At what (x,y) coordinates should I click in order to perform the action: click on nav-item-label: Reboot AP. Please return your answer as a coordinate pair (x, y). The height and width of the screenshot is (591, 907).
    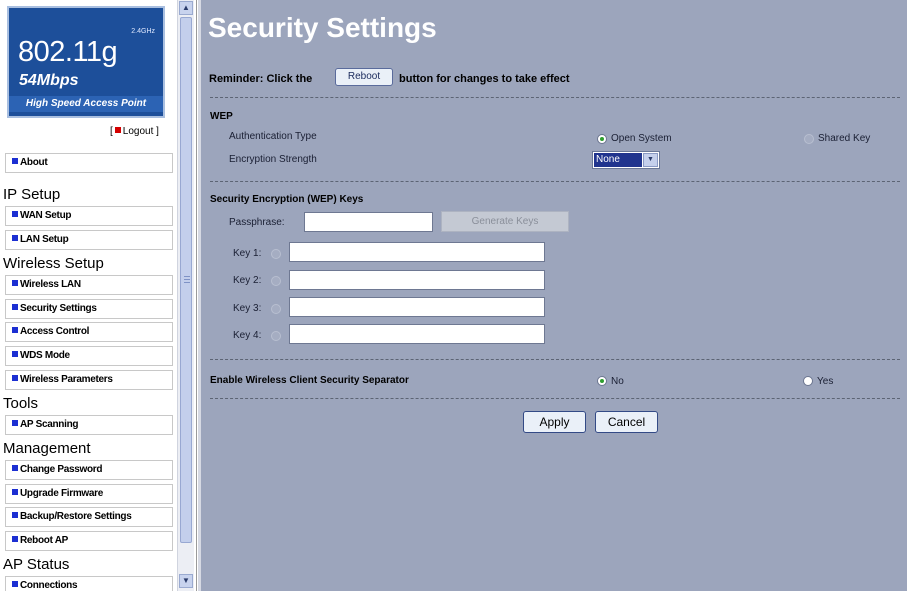
    Looking at the image, I should click on (44, 540).